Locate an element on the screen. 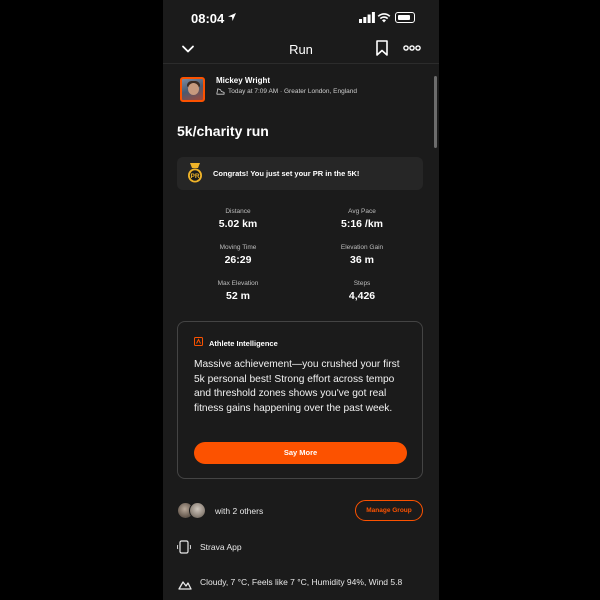 This screenshot has width=600, height=600. running-shoe-icon is located at coordinates (220, 91).